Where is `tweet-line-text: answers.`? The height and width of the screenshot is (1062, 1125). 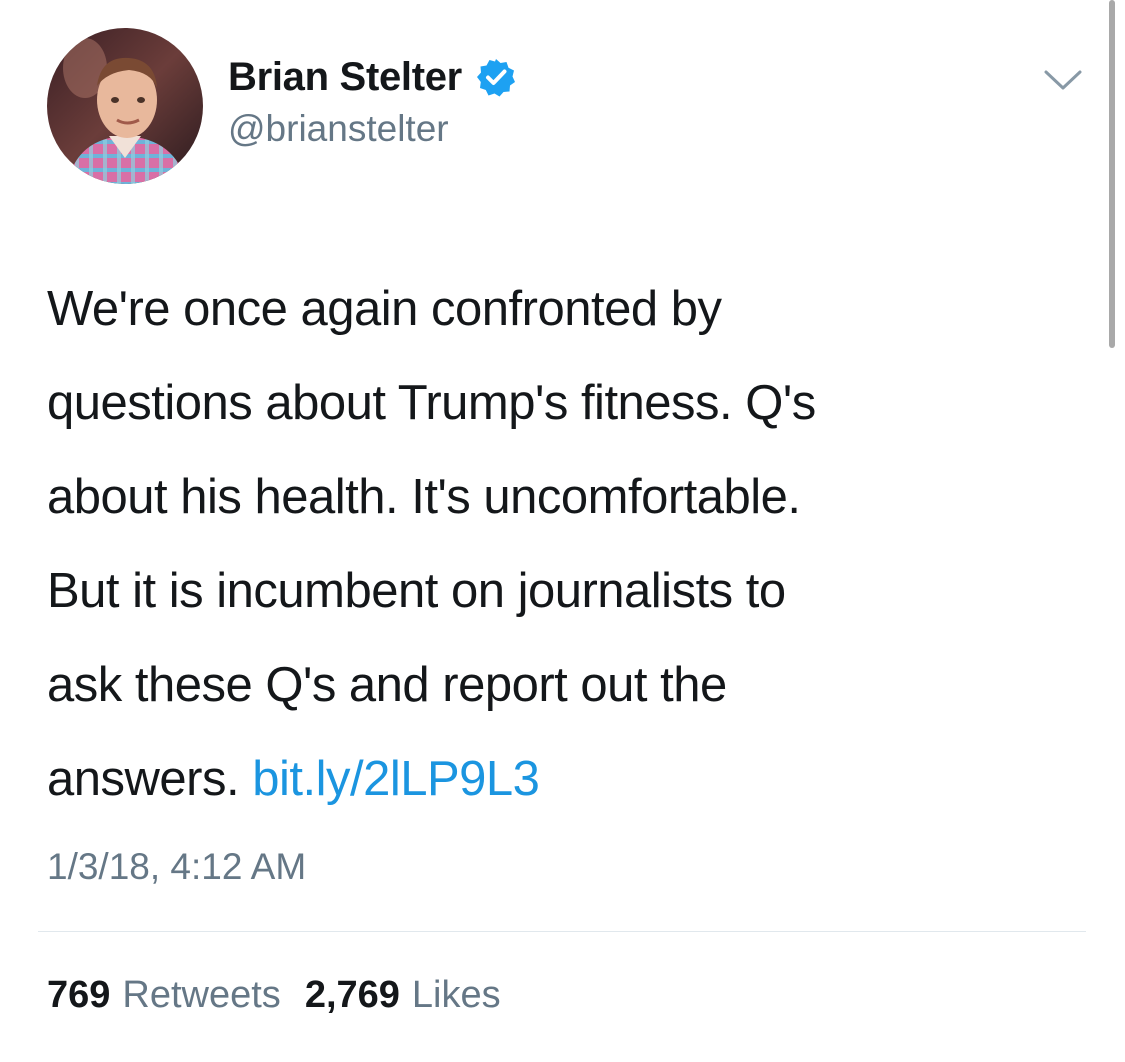
tweet-line-text: answers. is located at coordinates (143, 779).